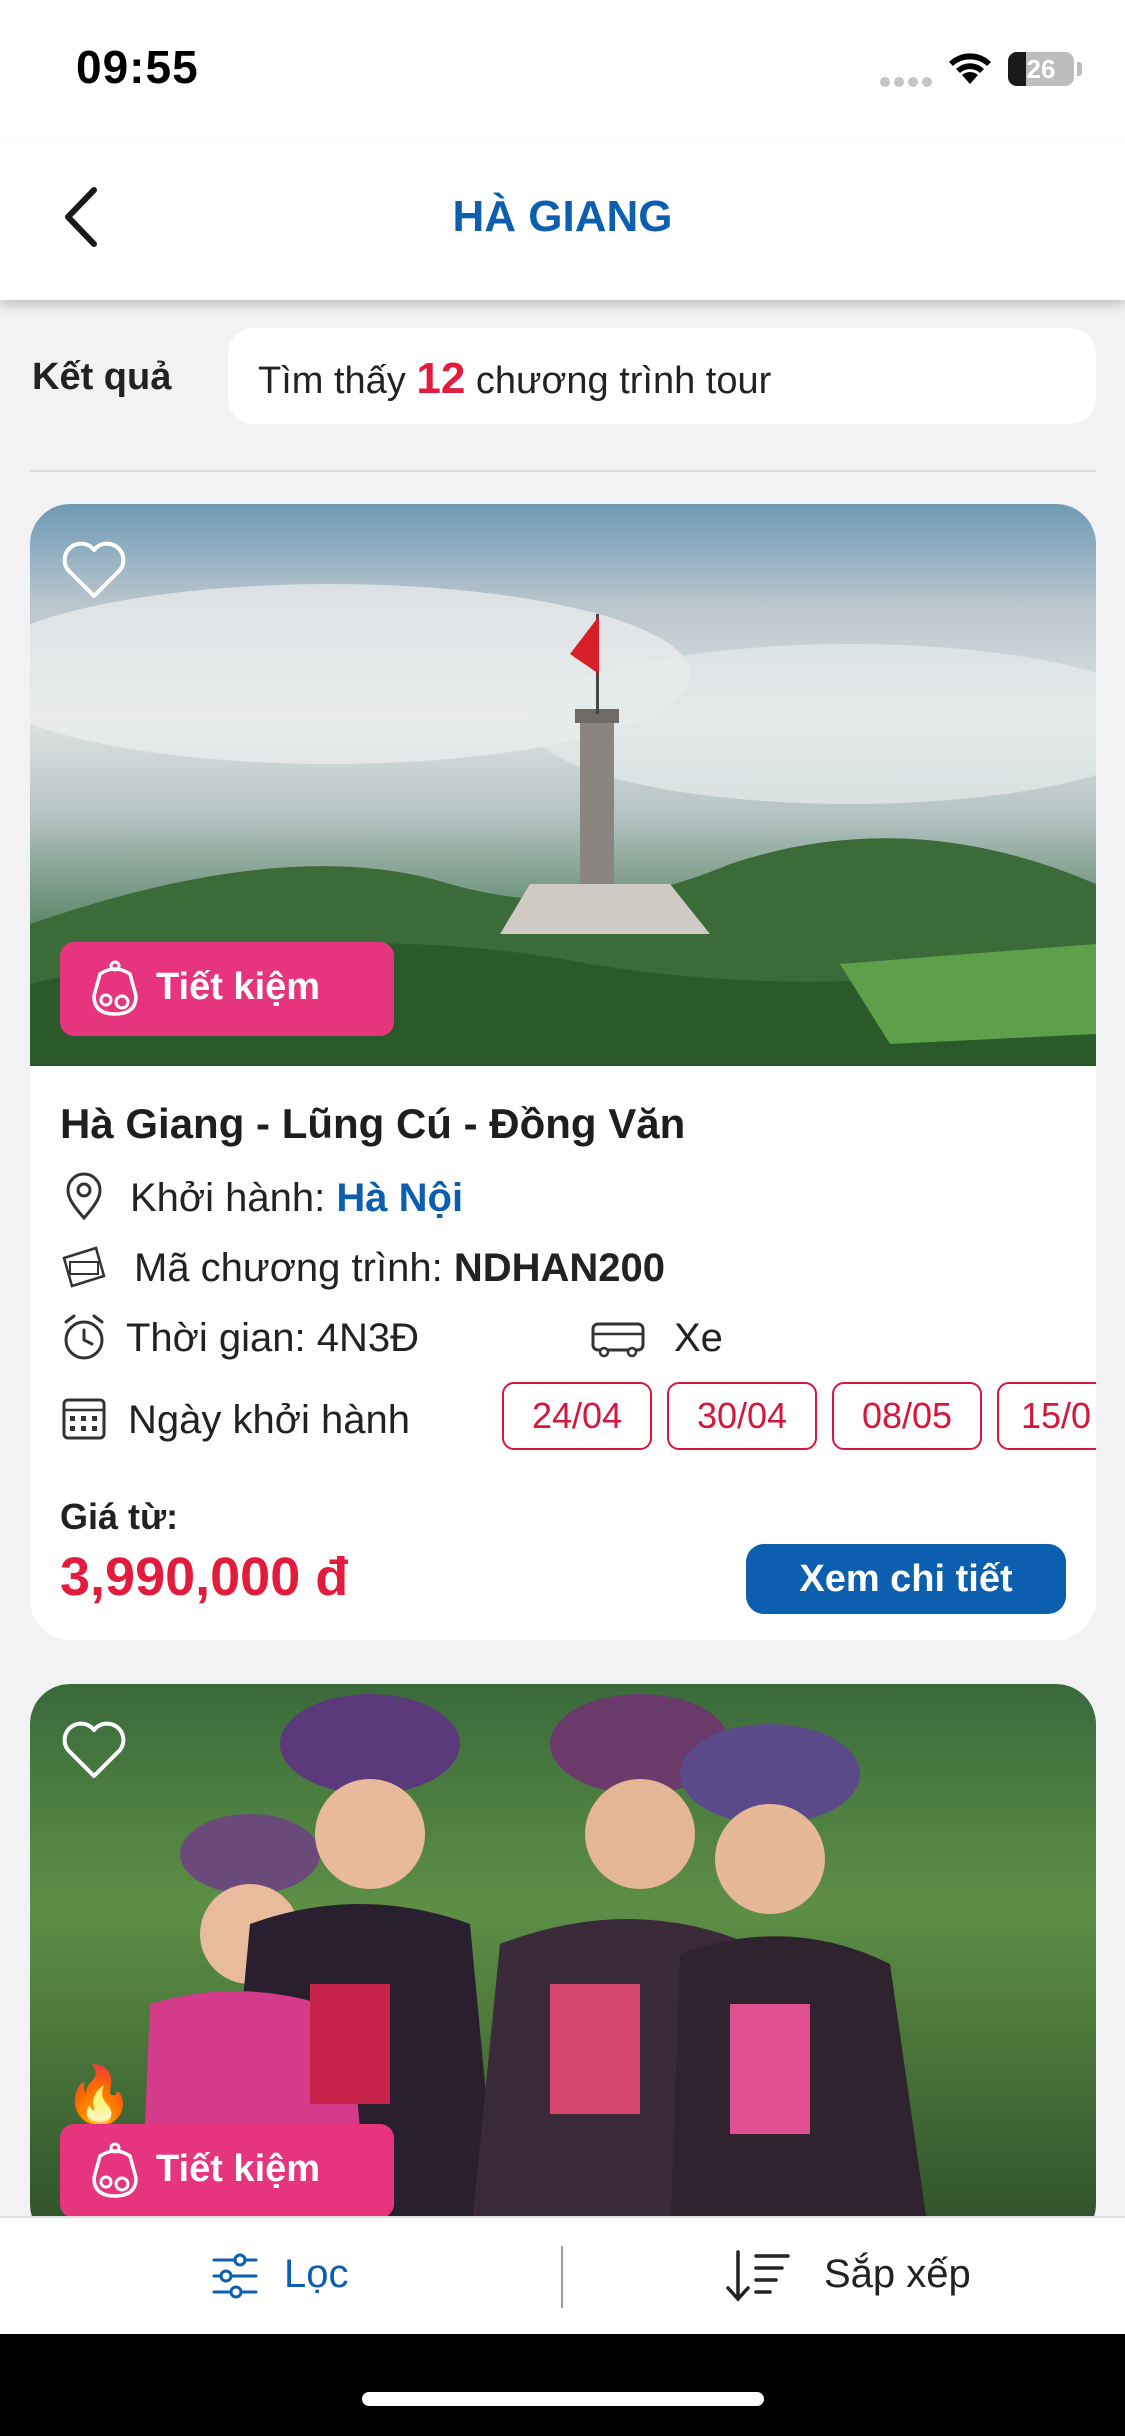 The image size is (1125, 2436). I want to click on departure-label: Khởi hành:, so click(228, 1198).